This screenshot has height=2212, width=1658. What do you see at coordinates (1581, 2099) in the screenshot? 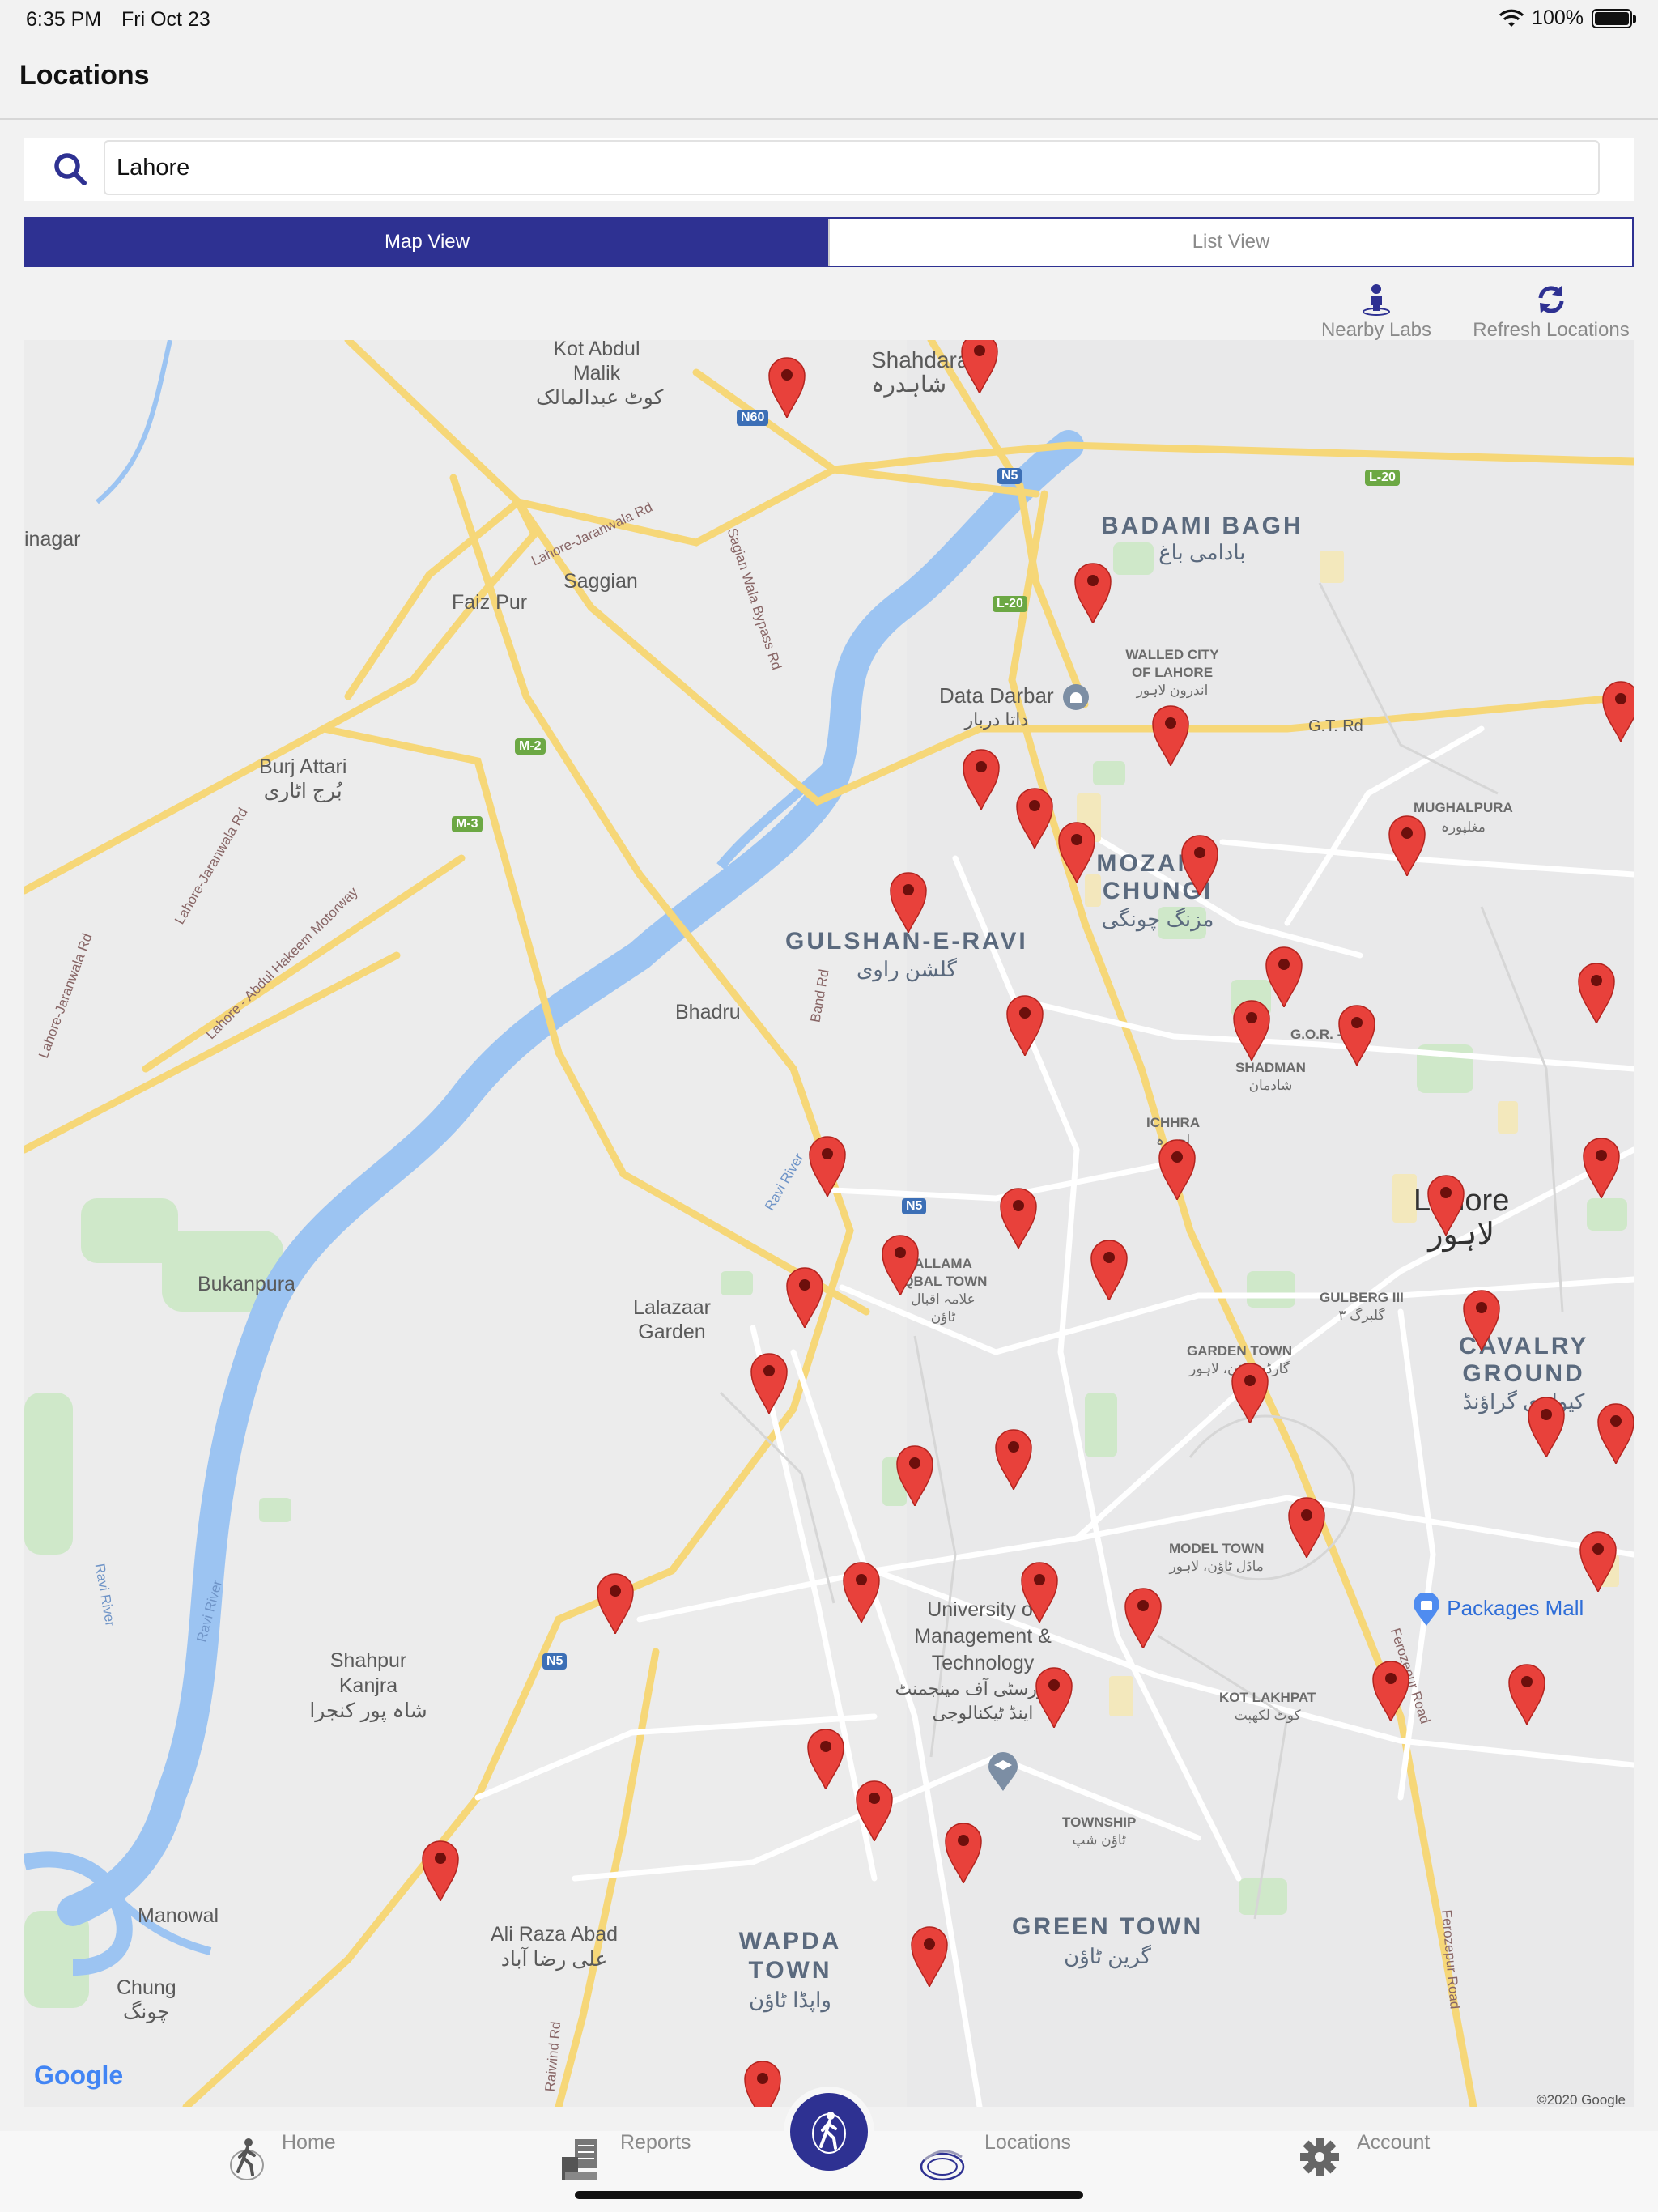
I see `map-copyright: ©2020 Google` at bounding box center [1581, 2099].